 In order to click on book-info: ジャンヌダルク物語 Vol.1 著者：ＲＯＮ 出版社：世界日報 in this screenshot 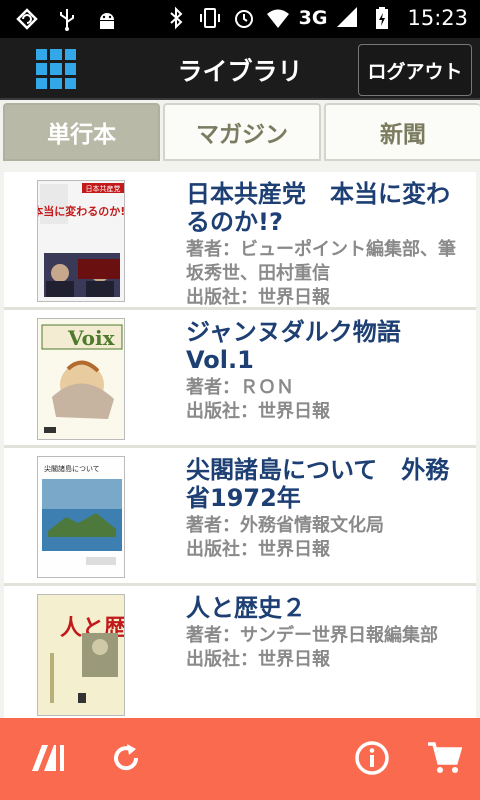, I will do `click(329, 371)`.